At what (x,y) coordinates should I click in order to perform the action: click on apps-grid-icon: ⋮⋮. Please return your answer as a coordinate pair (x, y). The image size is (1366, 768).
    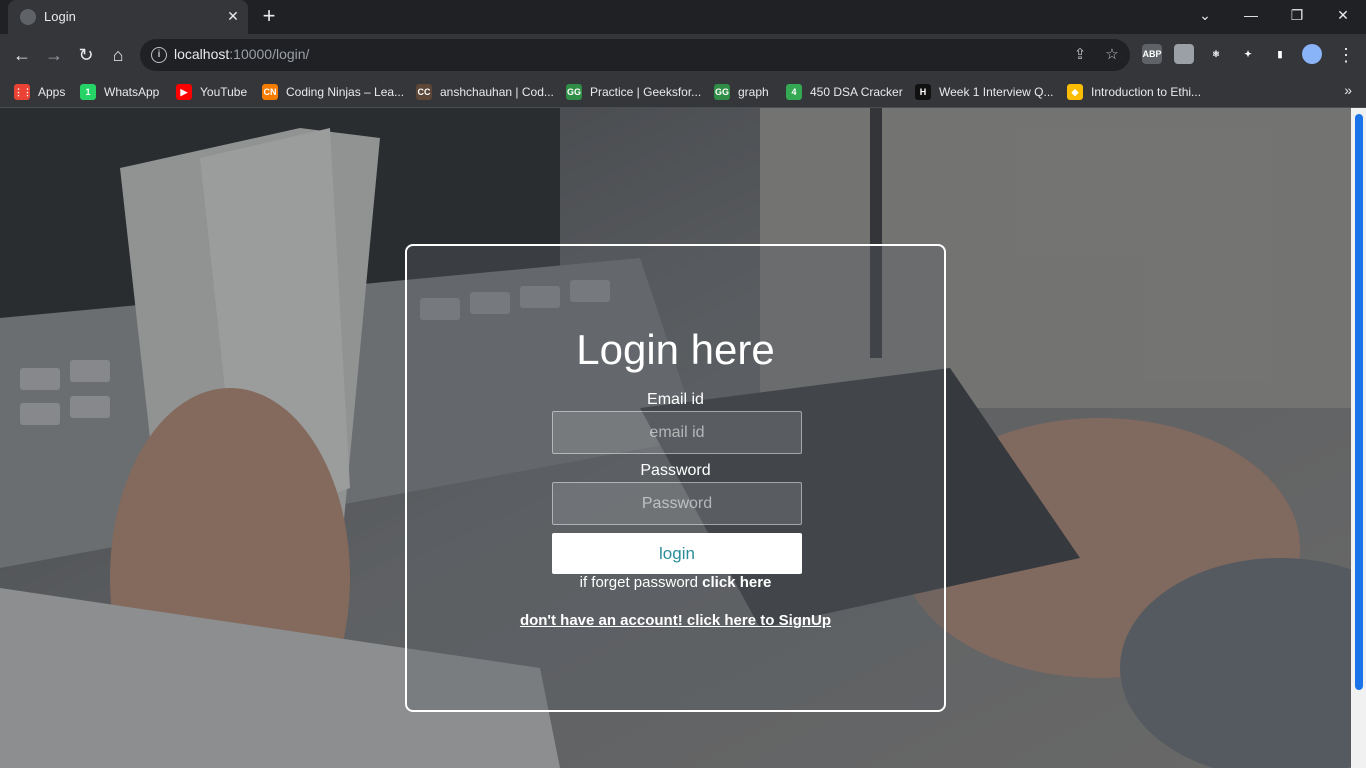
    Looking at the image, I should click on (23, 92).